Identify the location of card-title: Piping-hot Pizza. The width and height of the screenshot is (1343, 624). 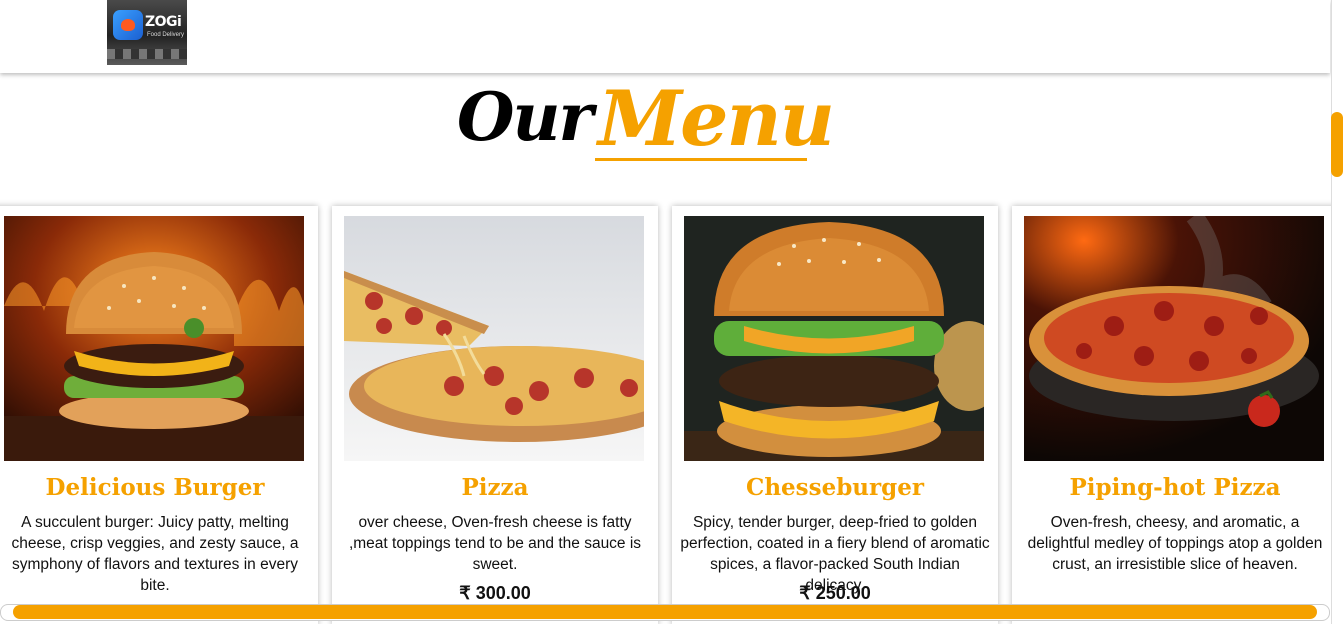
(1175, 487).